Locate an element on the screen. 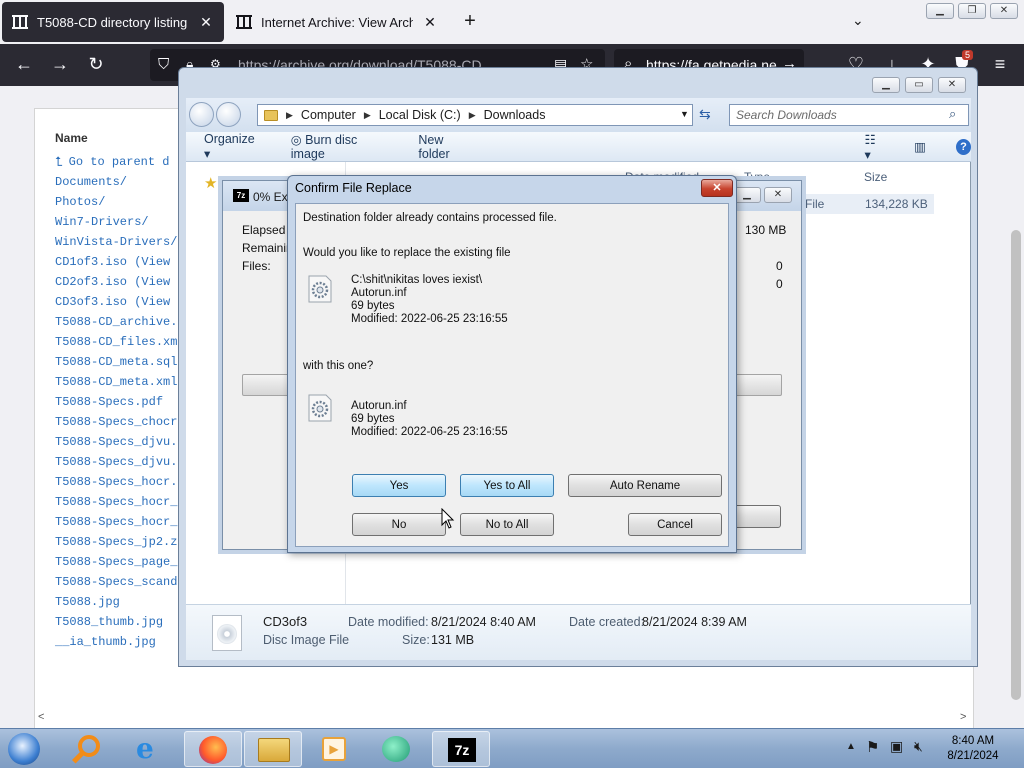  details-modified-label: Date modified: is located at coordinates (388, 622).